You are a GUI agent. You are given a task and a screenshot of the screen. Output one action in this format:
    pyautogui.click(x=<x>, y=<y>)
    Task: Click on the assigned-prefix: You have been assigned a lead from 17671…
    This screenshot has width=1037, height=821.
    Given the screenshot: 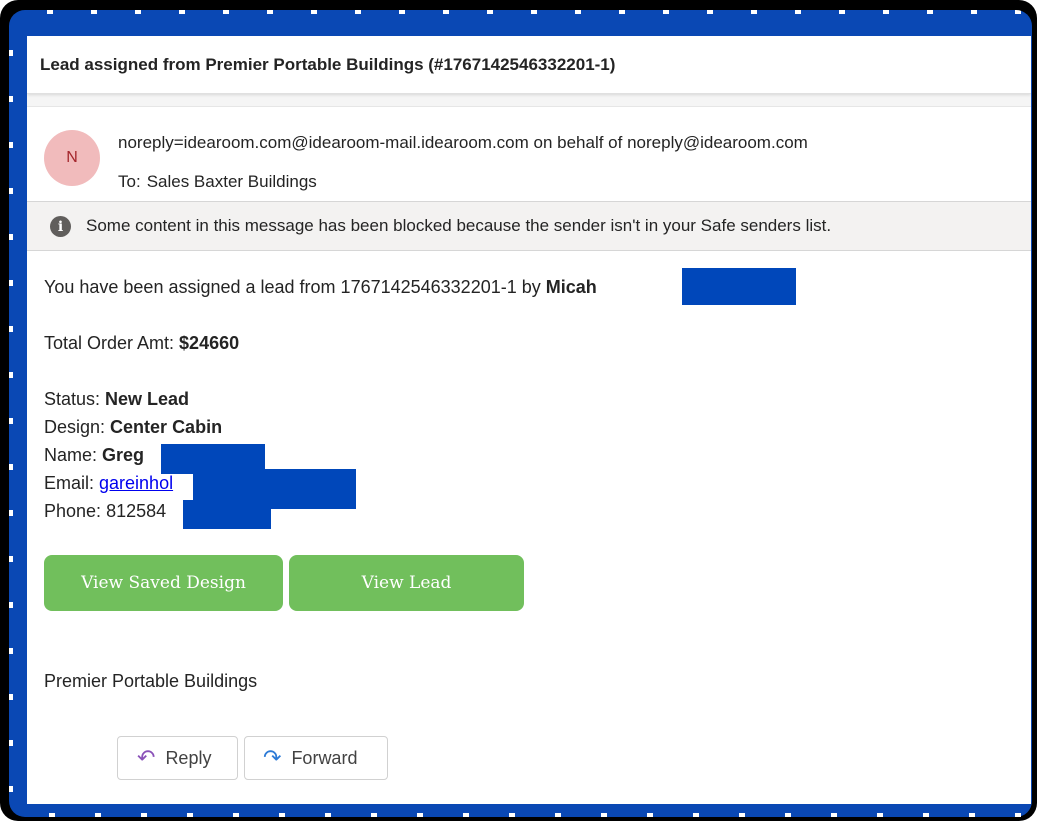 What is the action you would take?
    pyautogui.click(x=295, y=287)
    